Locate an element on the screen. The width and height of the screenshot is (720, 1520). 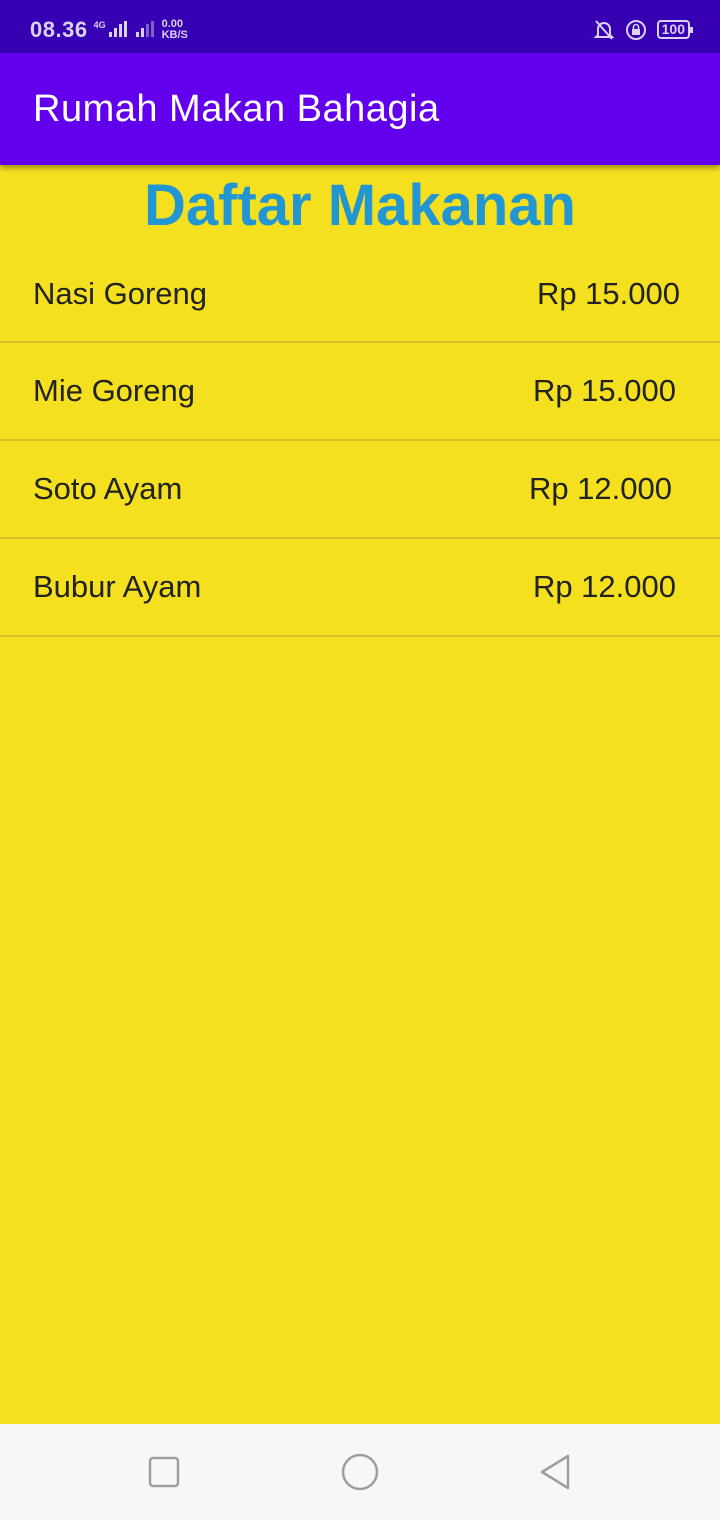
network-type: 4G is located at coordinates (99, 24).